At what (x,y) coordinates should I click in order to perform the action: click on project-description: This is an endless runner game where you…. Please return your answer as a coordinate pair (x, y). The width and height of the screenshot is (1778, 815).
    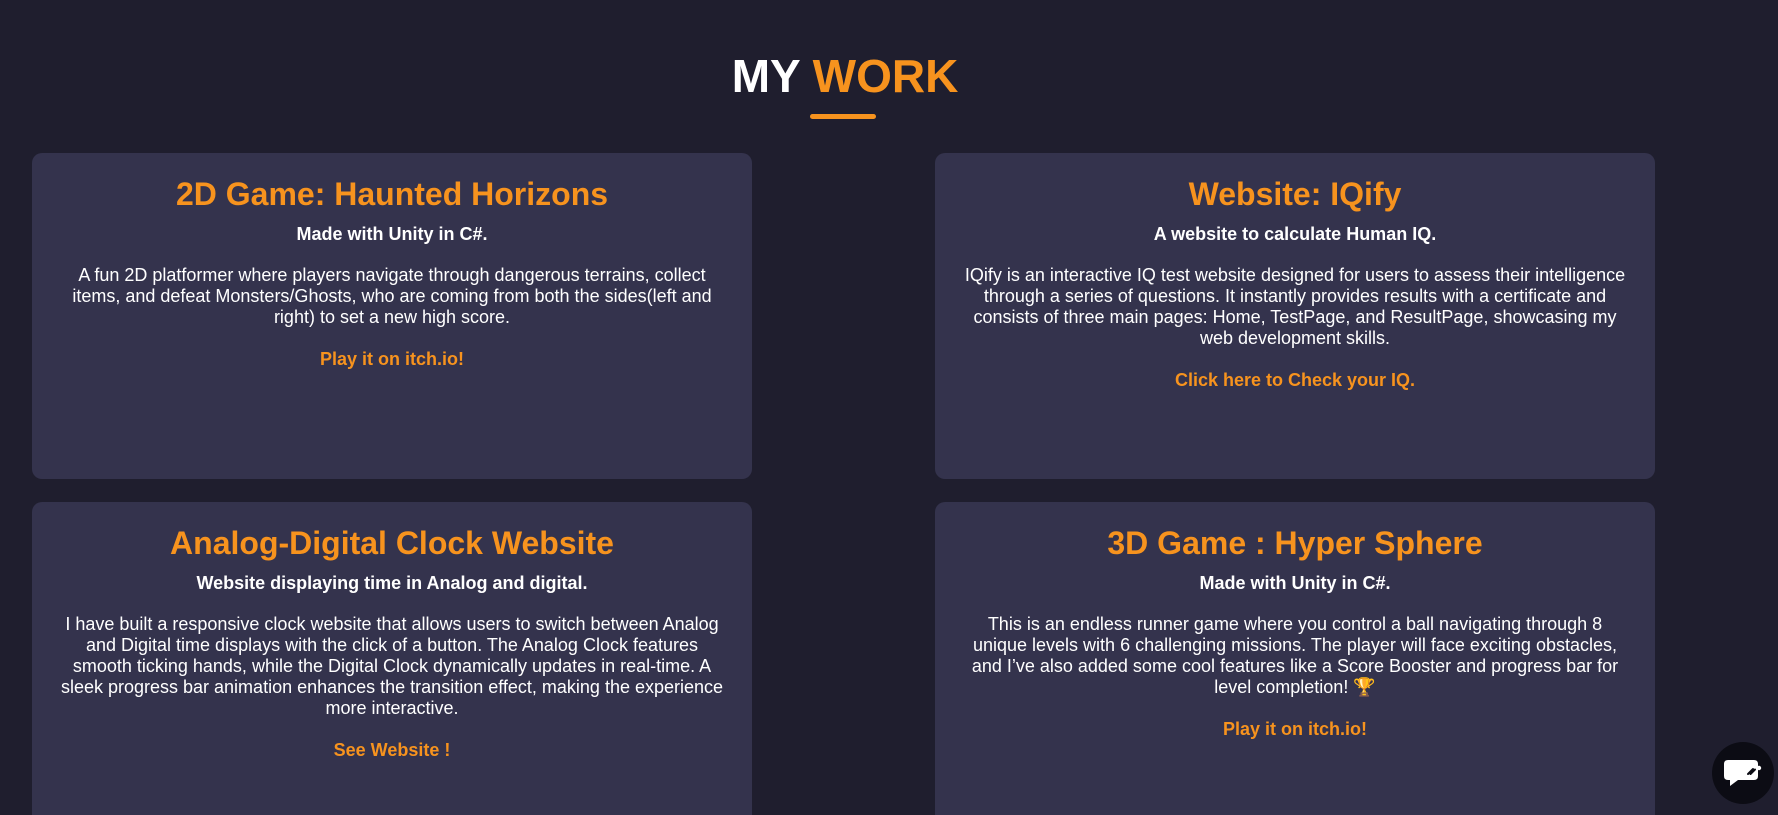
    Looking at the image, I should click on (1295, 655).